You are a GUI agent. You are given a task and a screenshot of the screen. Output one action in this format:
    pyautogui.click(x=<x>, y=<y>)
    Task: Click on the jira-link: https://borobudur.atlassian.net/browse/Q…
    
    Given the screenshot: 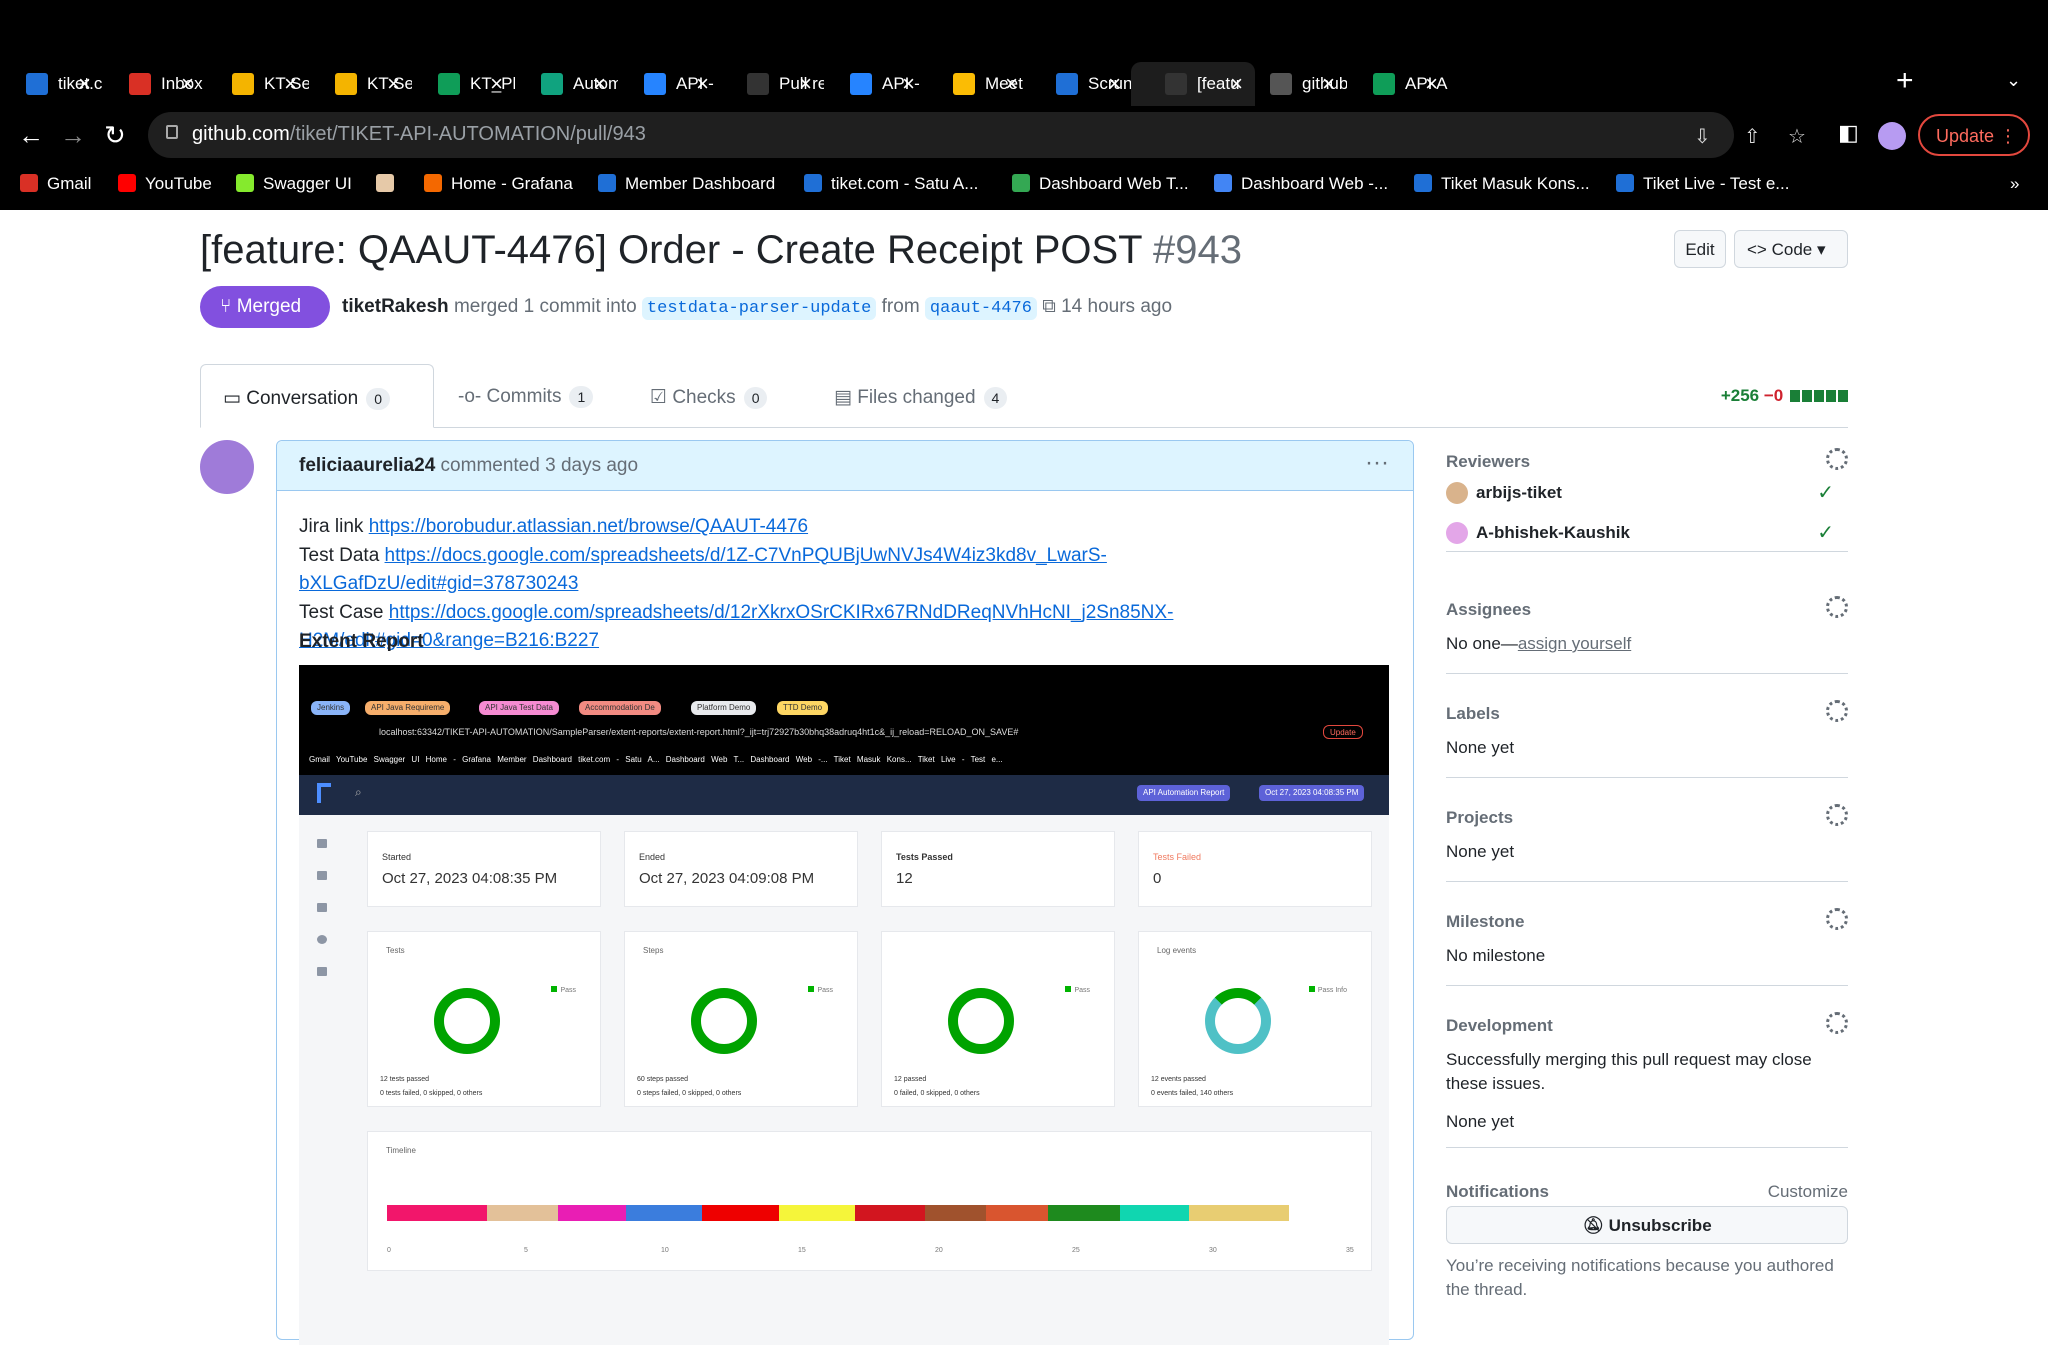 What is the action you would take?
    pyautogui.click(x=588, y=526)
    